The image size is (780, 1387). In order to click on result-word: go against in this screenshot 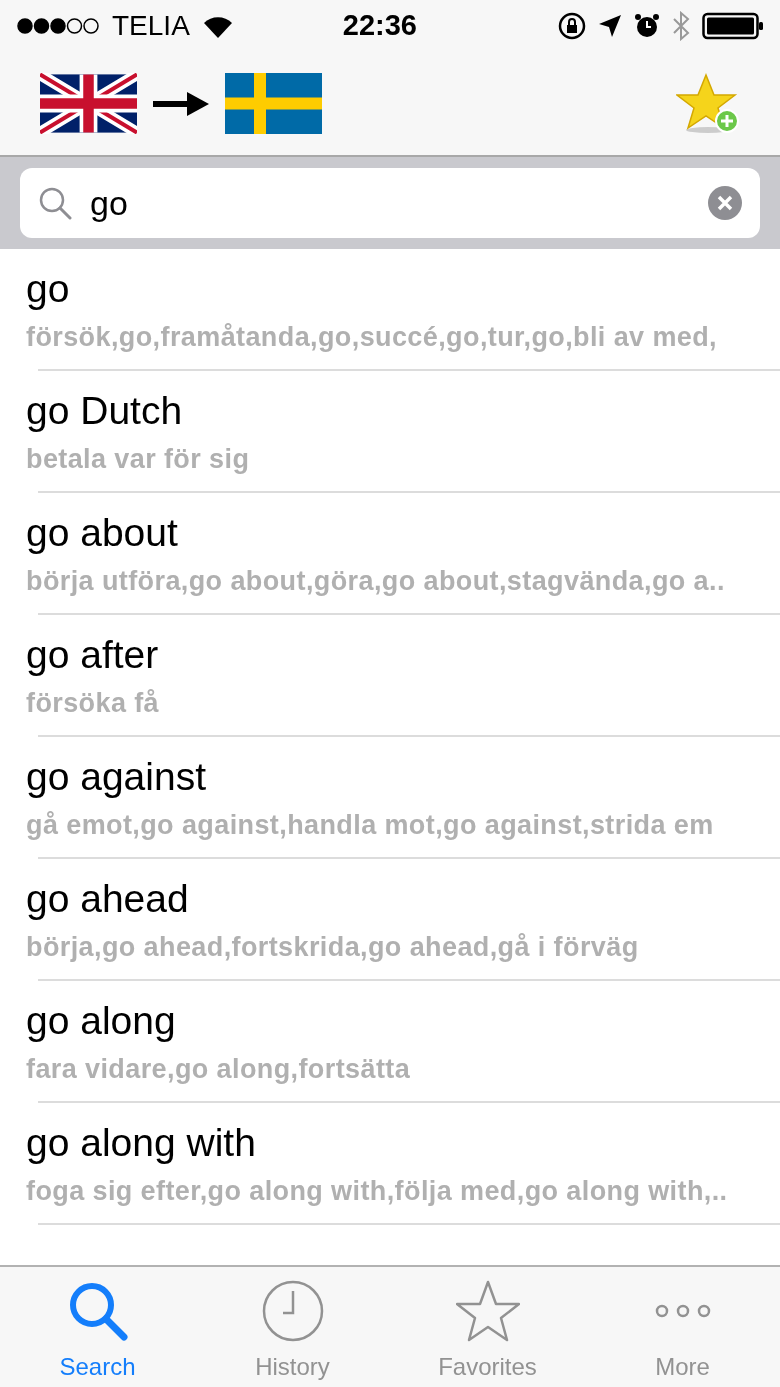, I will do `click(116, 777)`.